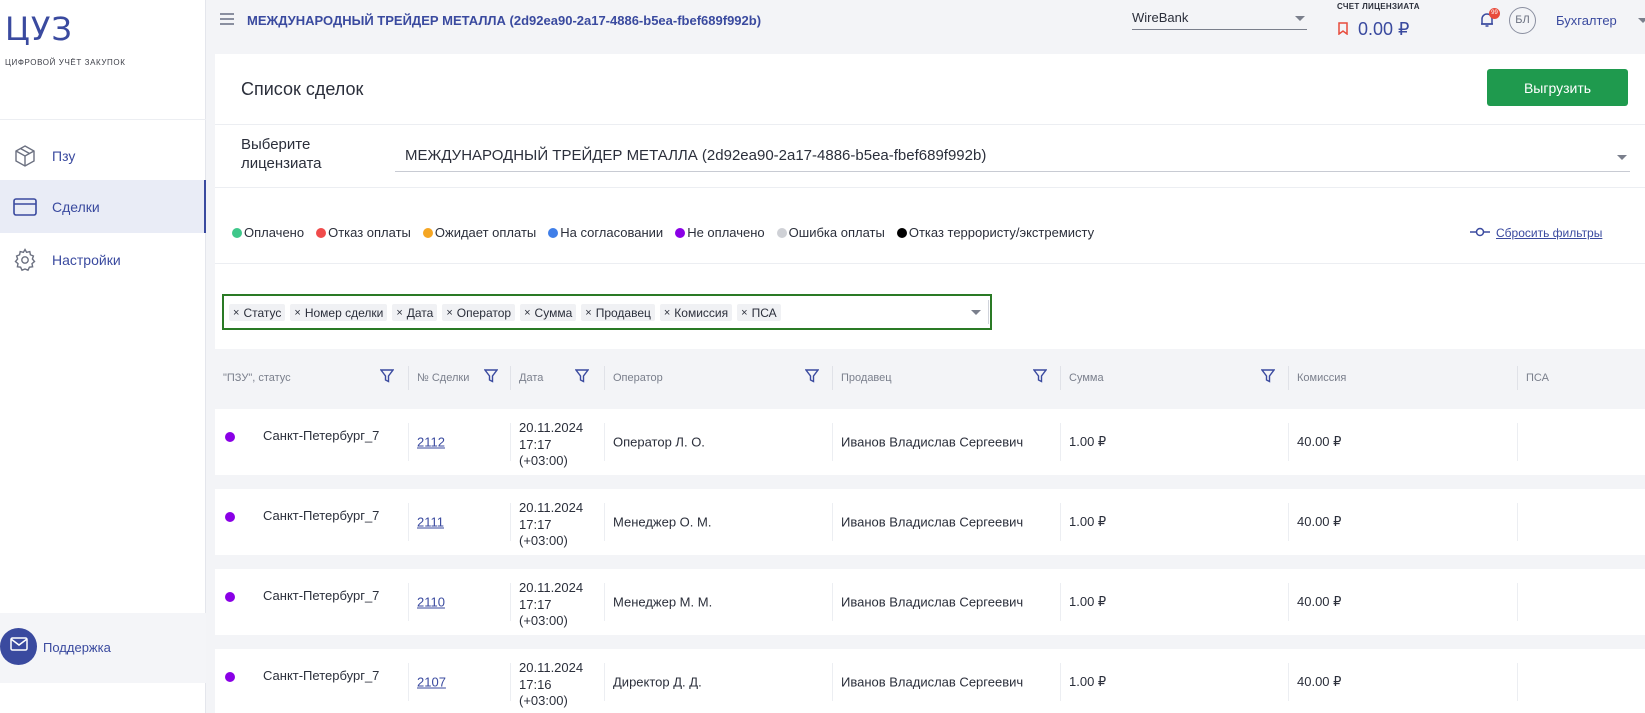 The height and width of the screenshot is (713, 1645). Describe the element at coordinates (65, 62) in the screenshot. I see `app-logo-subtitle: ЦИФРОВОЙ УЧЁТ ЗАКУПОК` at that location.